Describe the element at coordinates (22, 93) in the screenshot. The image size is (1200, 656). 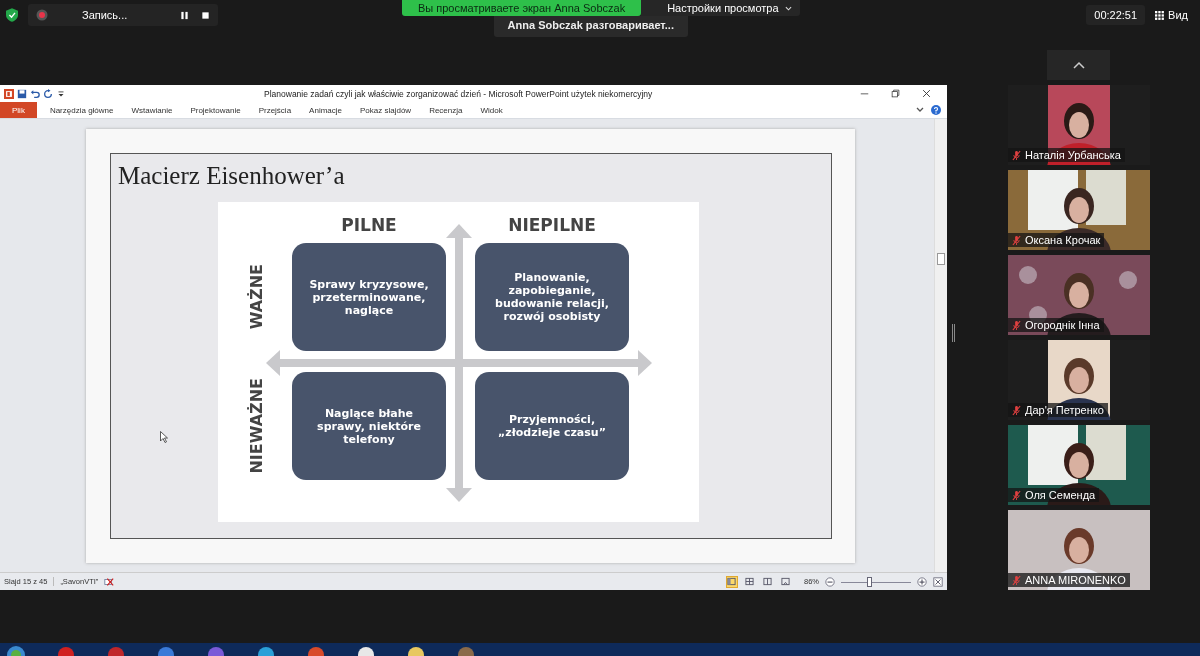
I see `save-icon` at that location.